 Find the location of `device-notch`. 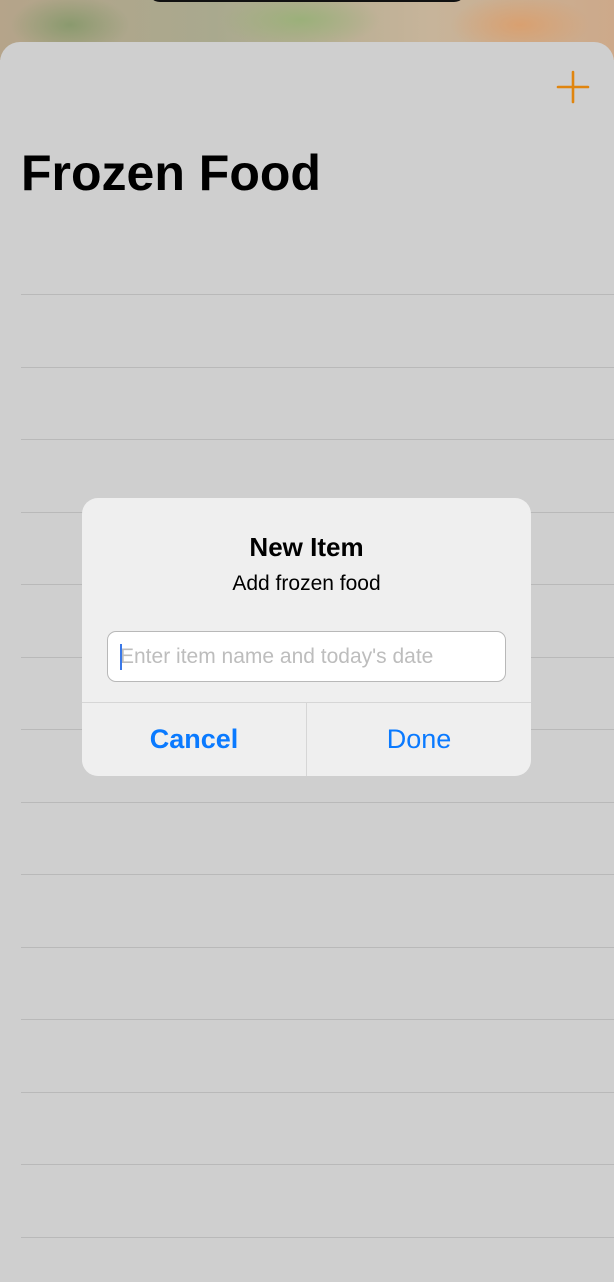

device-notch is located at coordinates (307, 1).